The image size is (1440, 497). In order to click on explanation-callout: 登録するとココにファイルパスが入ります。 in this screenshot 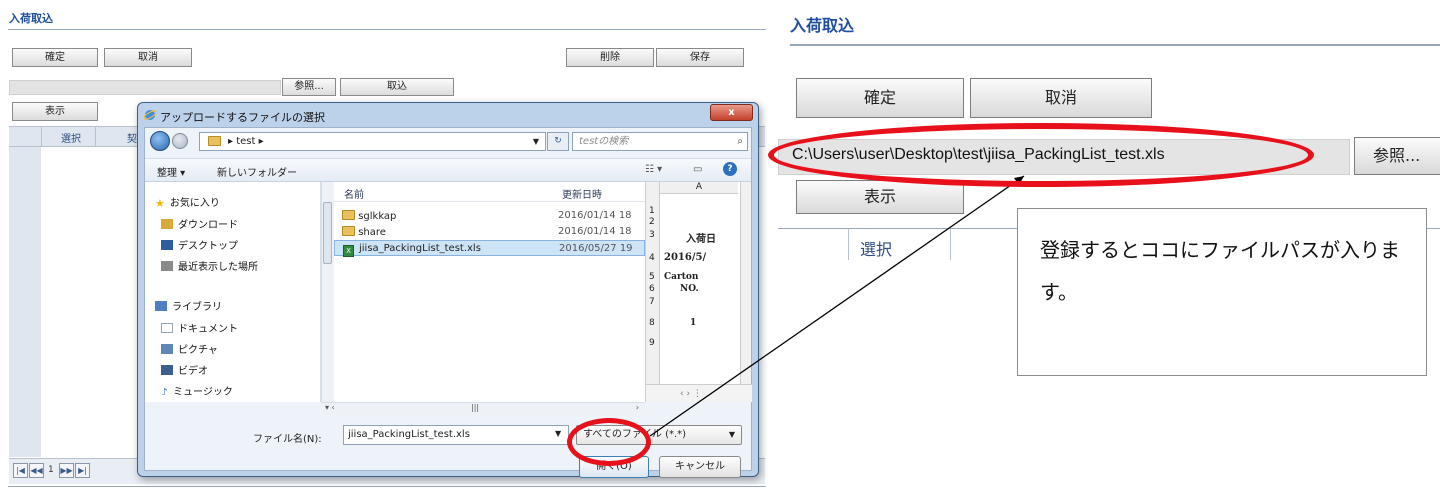, I will do `click(1222, 292)`.